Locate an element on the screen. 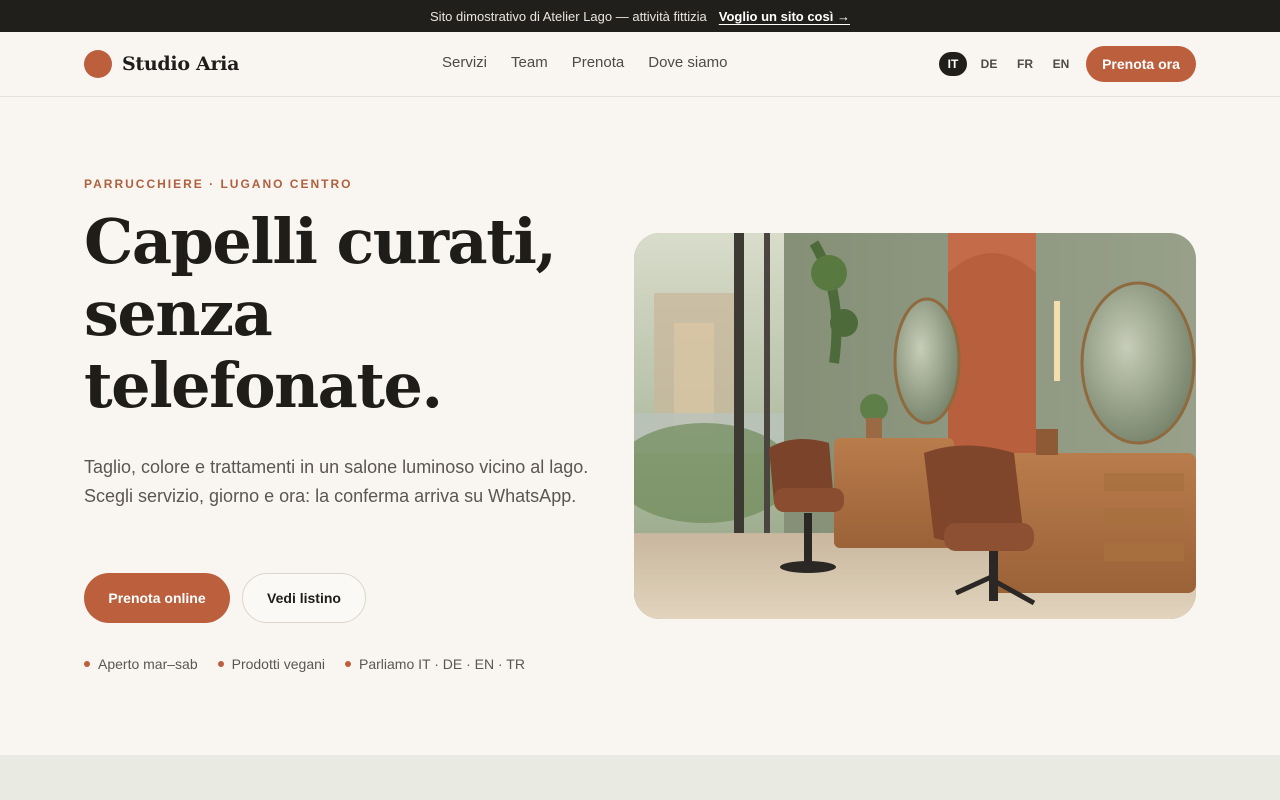  demo-banner-link: Voglio un sito così → is located at coordinates (784, 16).